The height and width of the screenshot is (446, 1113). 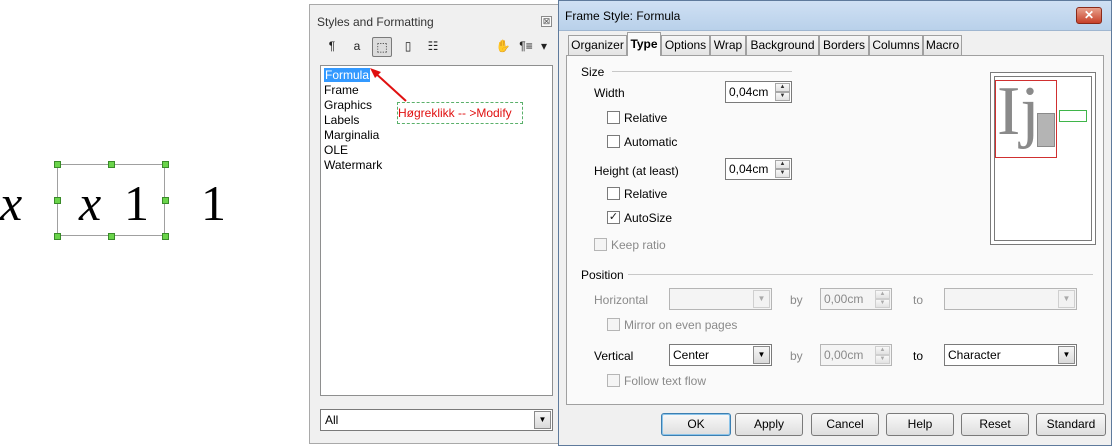 I want to click on size-section-label: Size, so click(x=595, y=72).